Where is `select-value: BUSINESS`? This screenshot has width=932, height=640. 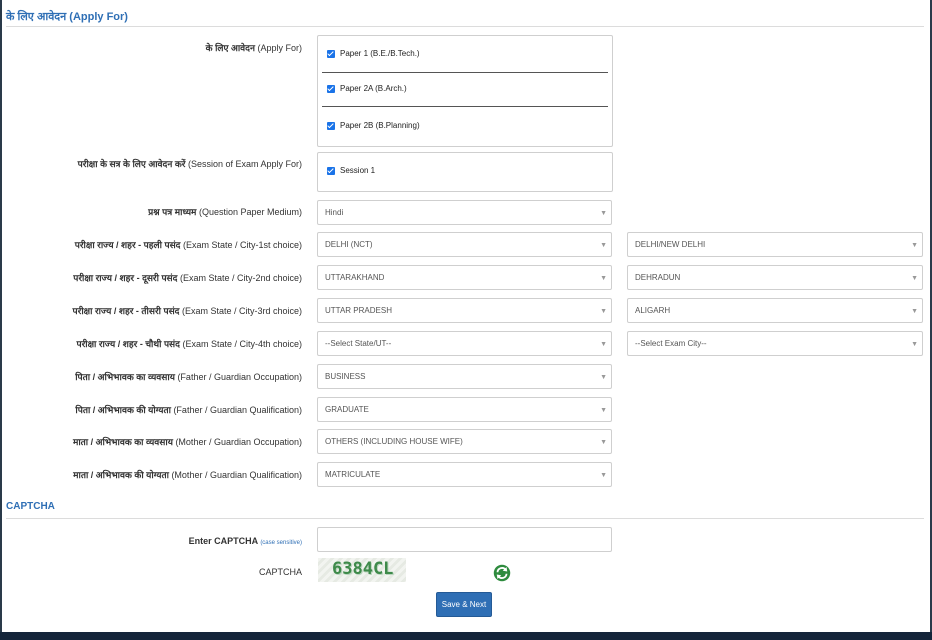 select-value: BUSINESS is located at coordinates (345, 376).